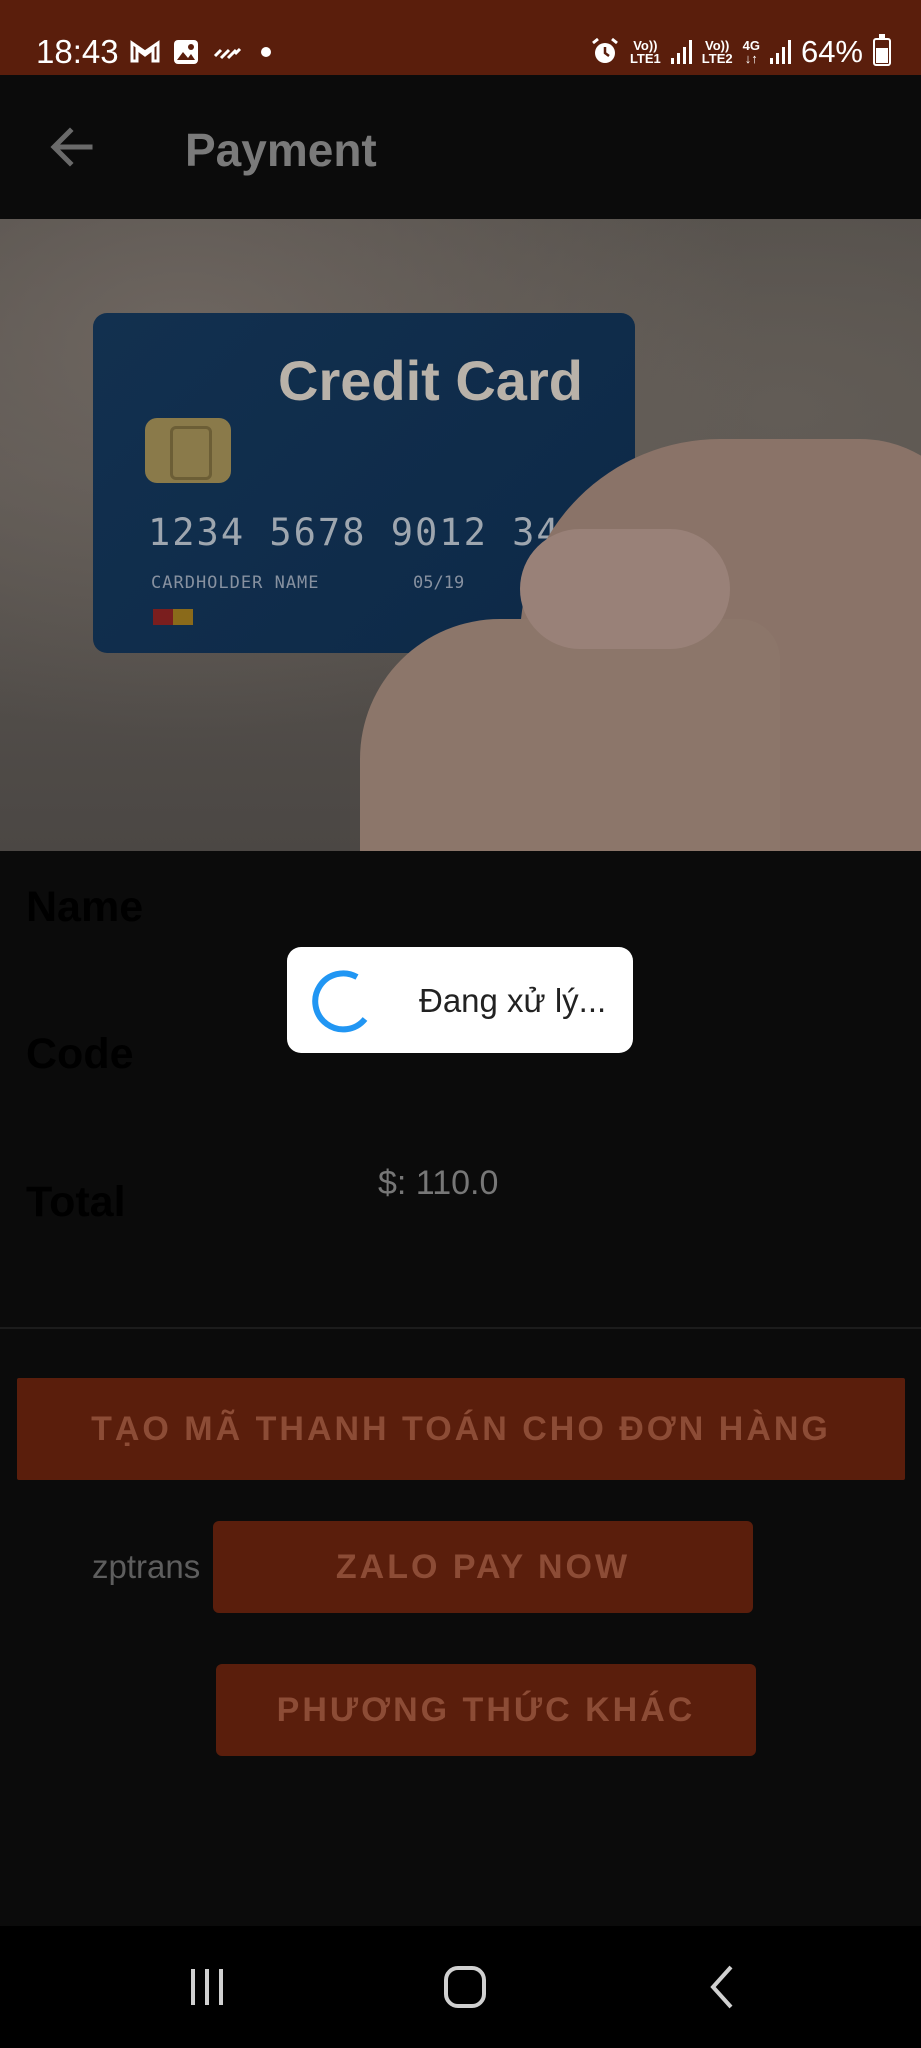  I want to click on lte2-indicator: Vo)) LTE2, so click(717, 52).